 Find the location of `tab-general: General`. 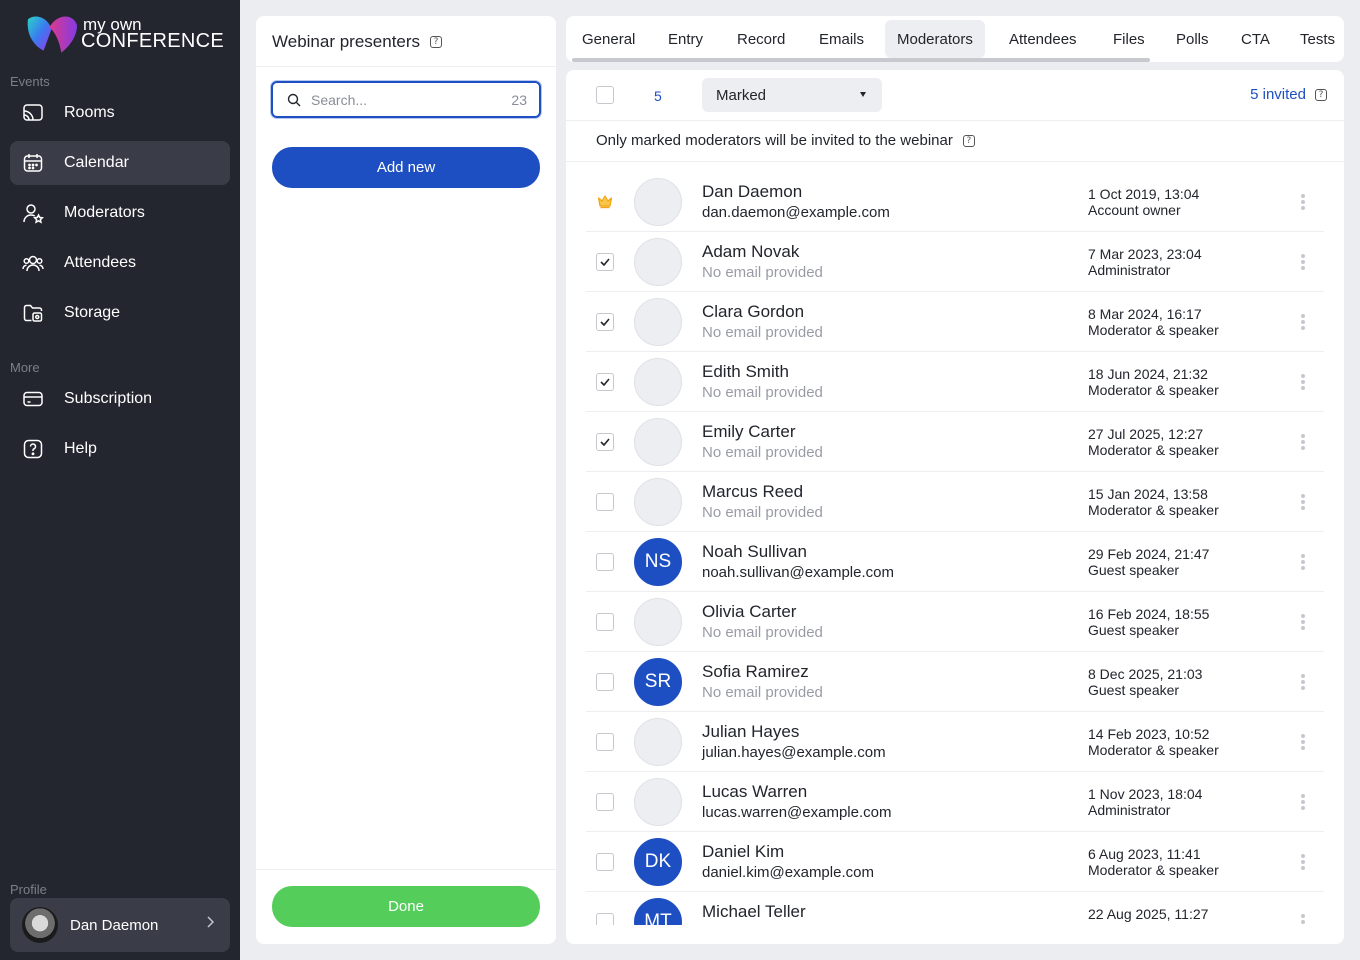

tab-general: General is located at coordinates (608, 39).